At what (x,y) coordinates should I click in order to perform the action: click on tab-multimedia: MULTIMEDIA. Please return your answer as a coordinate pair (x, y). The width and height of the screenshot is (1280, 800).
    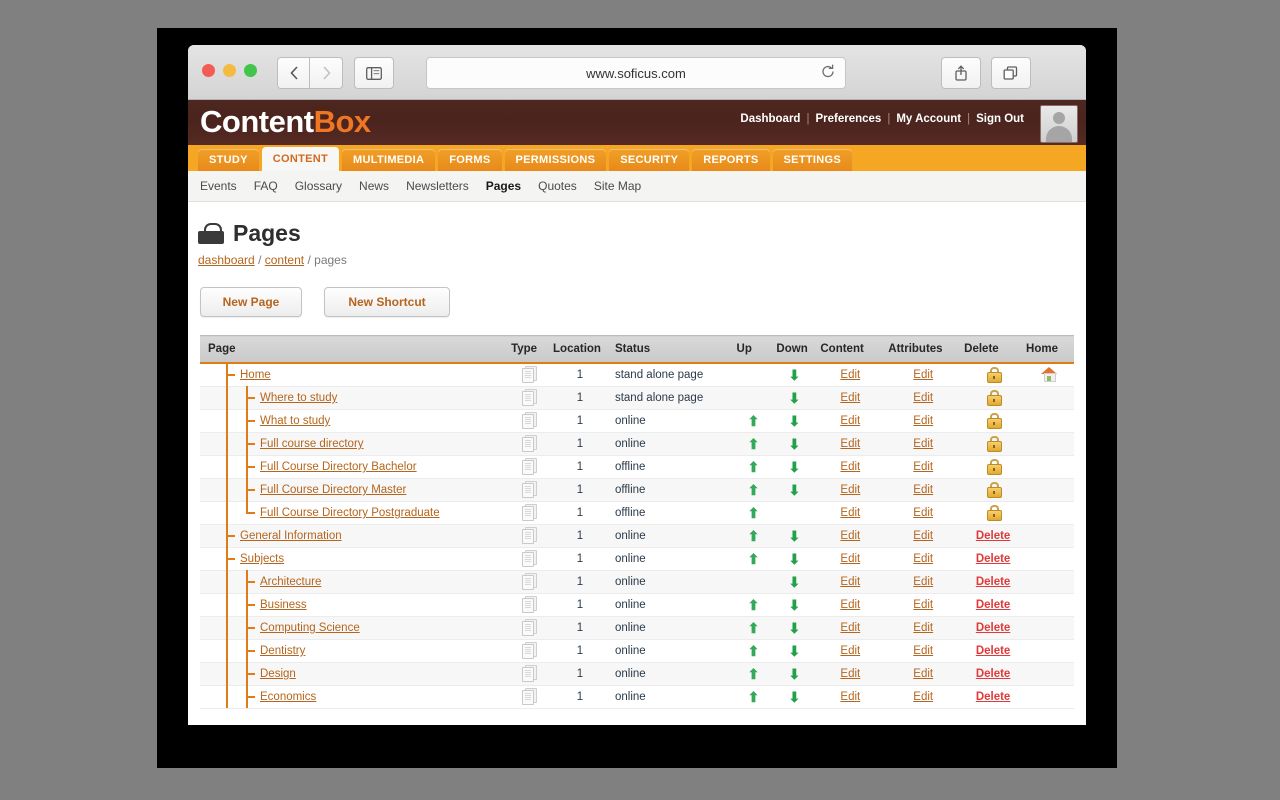
    Looking at the image, I should click on (389, 160).